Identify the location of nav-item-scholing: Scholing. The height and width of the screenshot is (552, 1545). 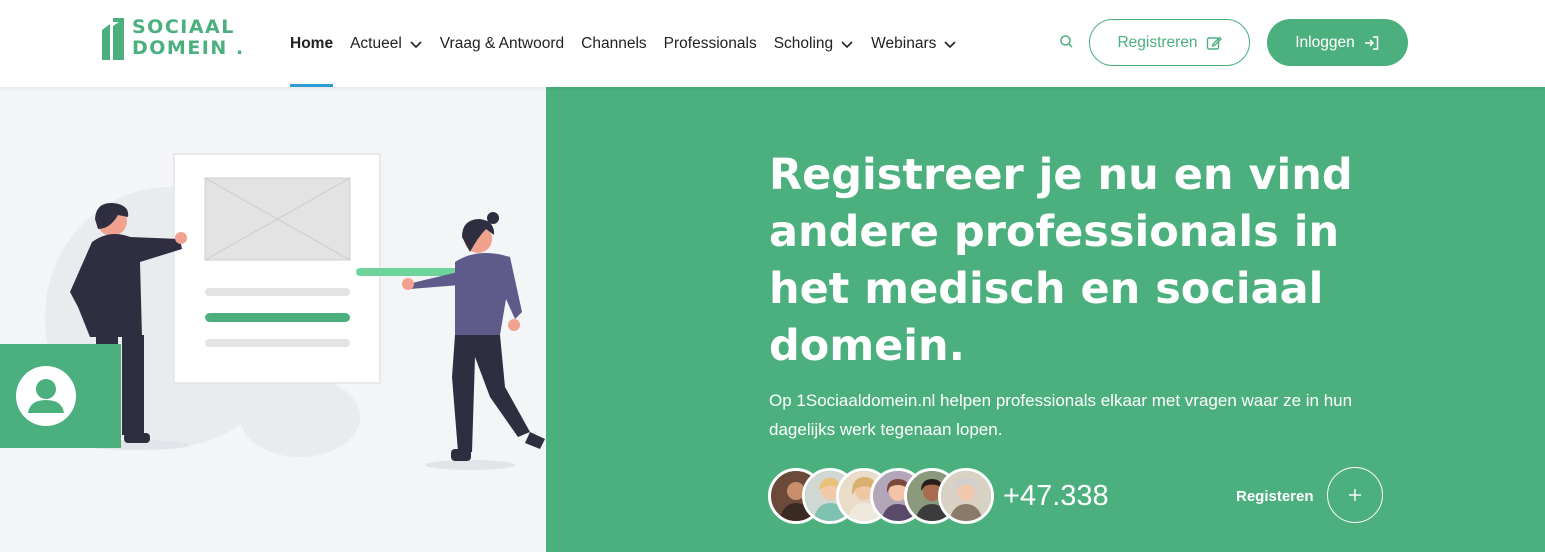
(814, 43).